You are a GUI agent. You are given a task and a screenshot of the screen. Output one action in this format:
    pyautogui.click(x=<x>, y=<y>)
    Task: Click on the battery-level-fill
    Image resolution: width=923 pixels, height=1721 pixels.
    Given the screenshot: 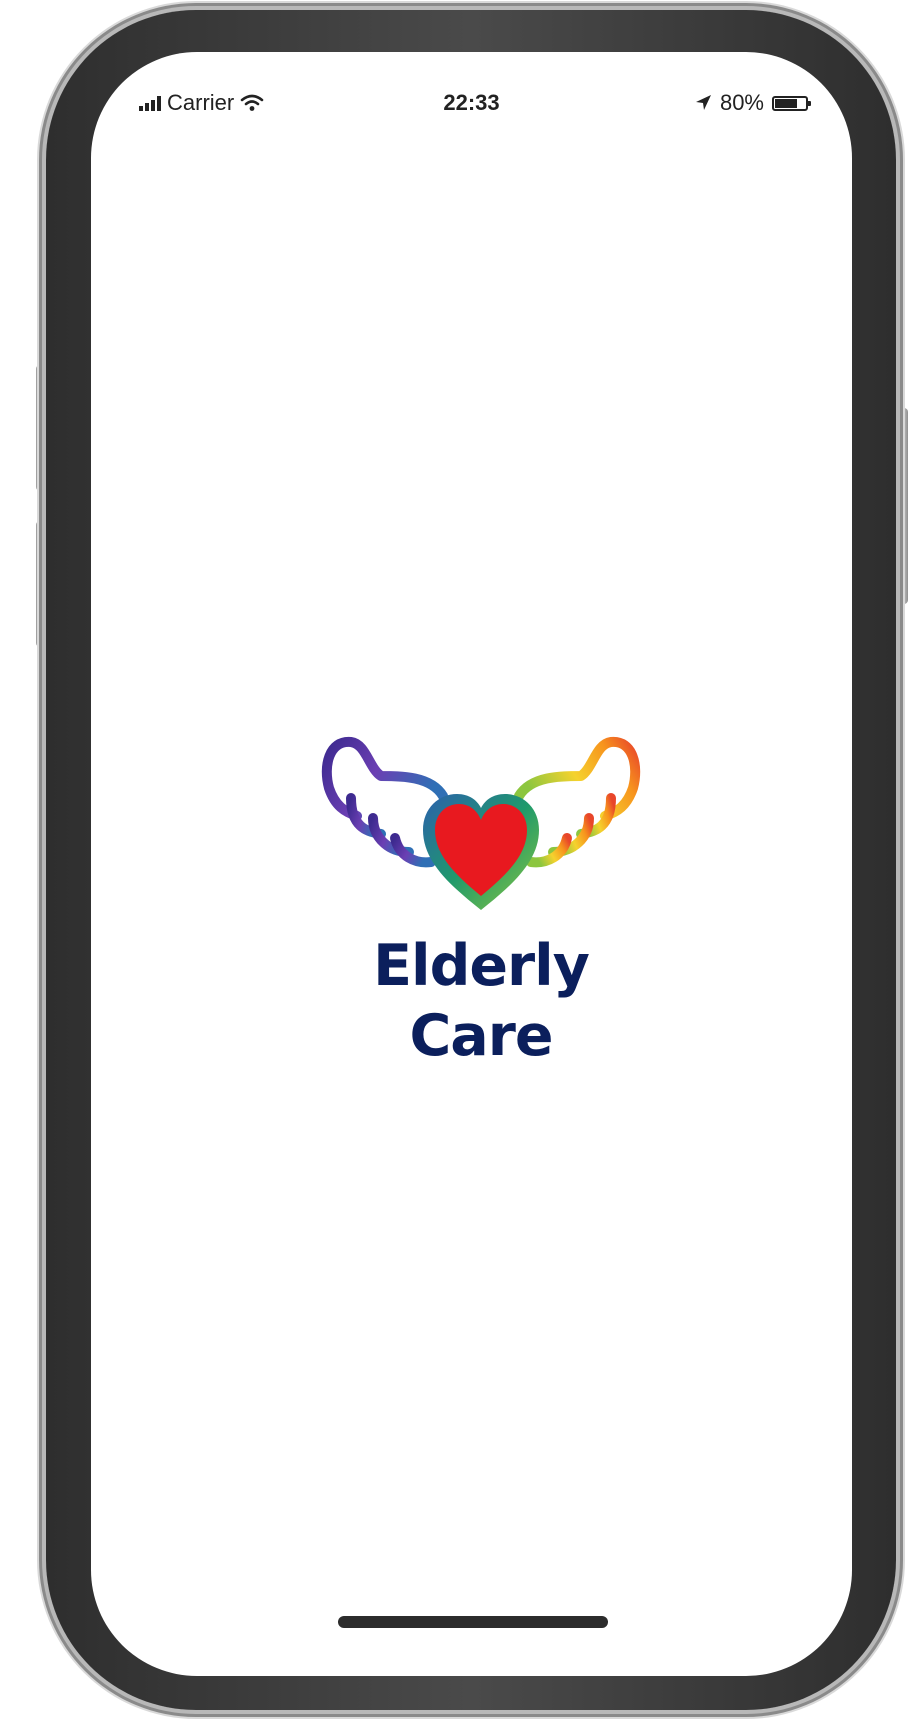 What is the action you would take?
    pyautogui.click(x=786, y=103)
    